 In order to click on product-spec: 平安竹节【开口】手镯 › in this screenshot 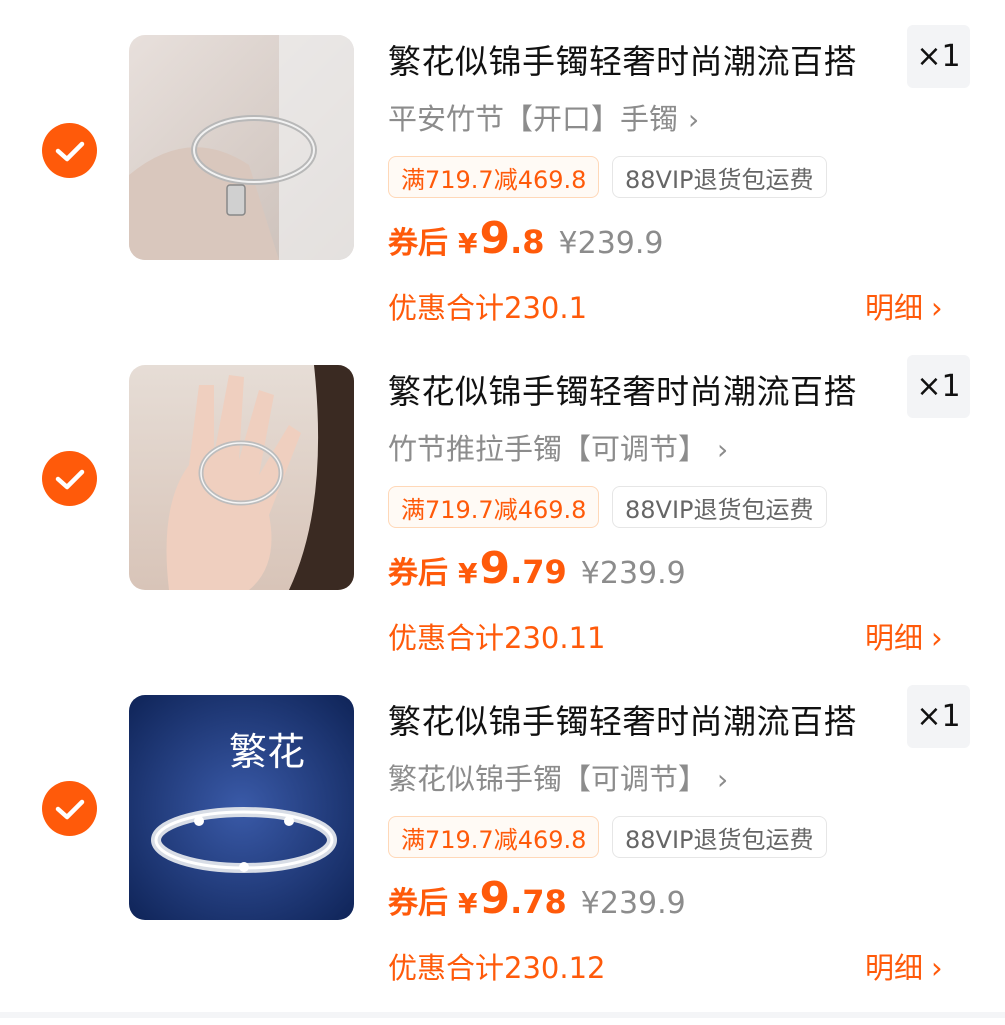, I will do `click(543, 117)`.